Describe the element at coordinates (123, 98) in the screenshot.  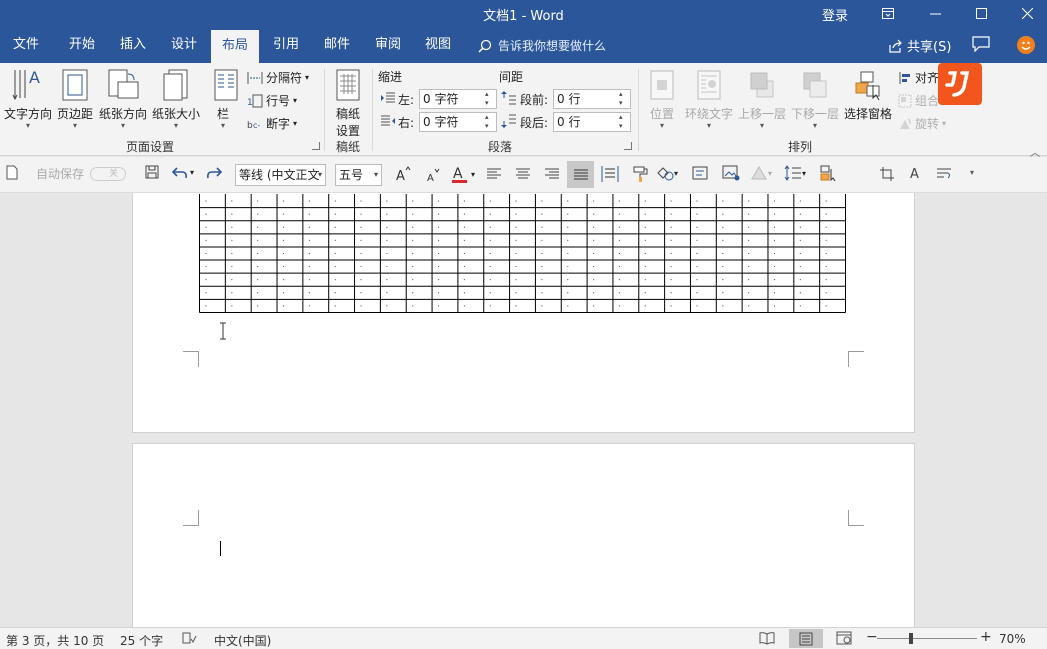
I see `orientation-button: 纸张方向 ▾` at that location.